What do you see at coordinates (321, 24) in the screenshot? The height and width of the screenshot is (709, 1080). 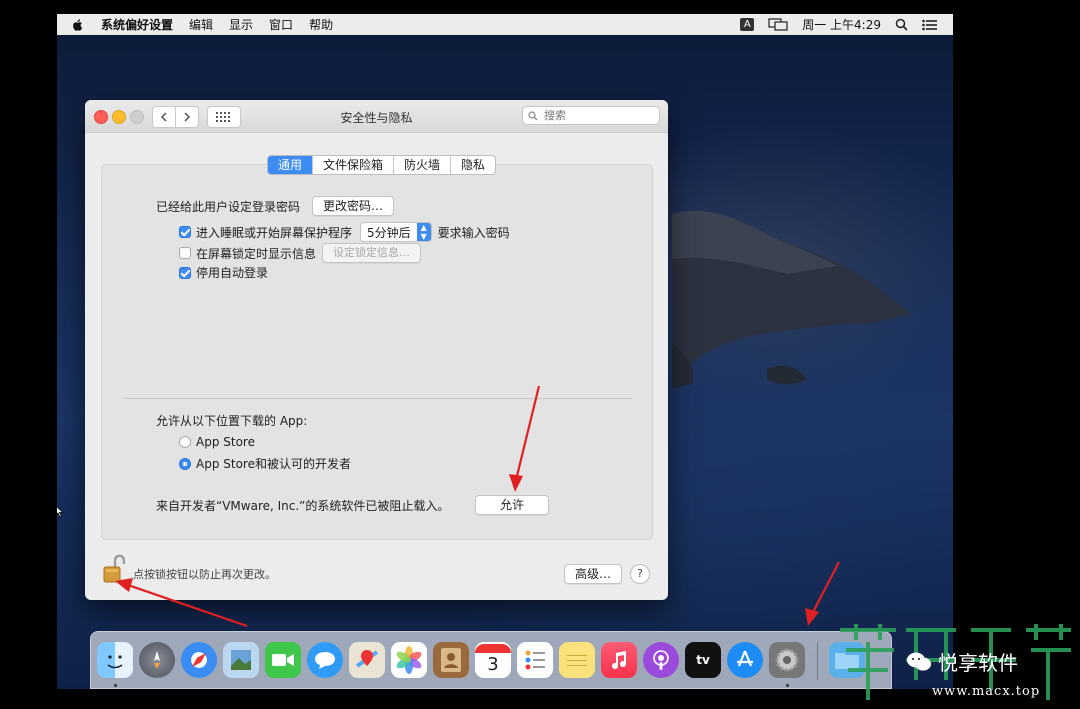 I see `menu-help: 帮助` at bounding box center [321, 24].